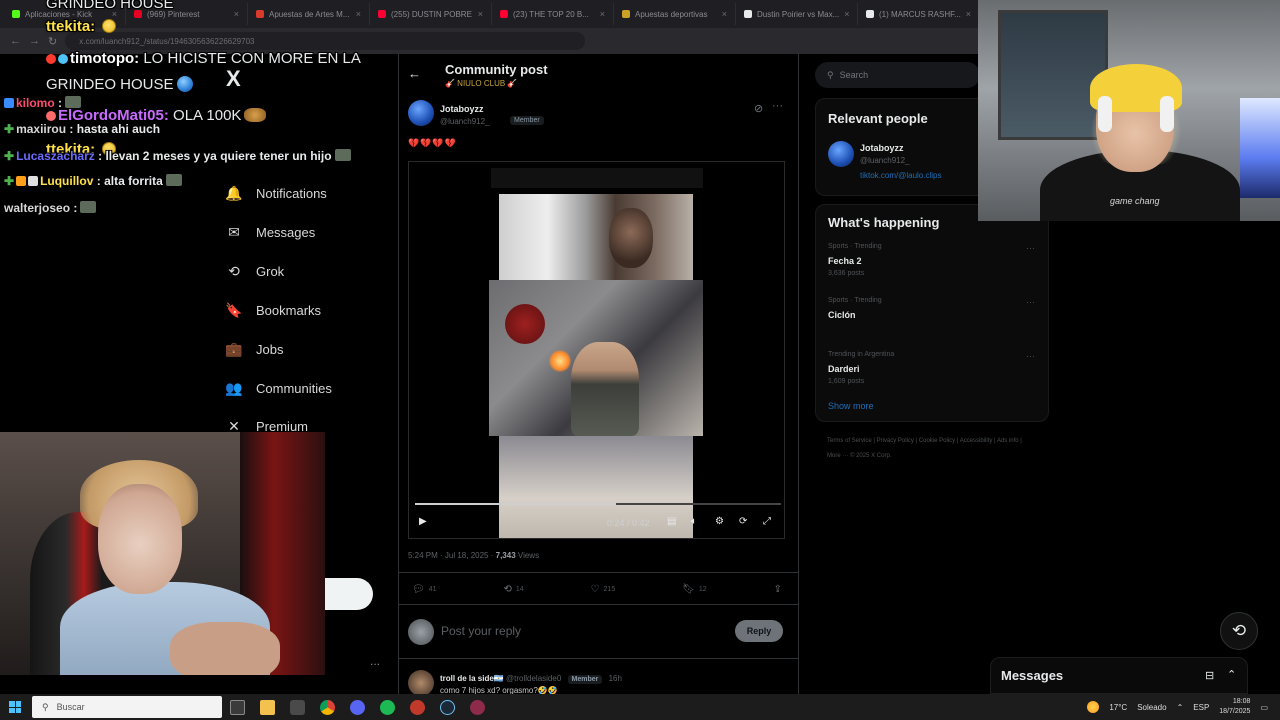 The height and width of the screenshot is (720, 1280). What do you see at coordinates (104, 58) in the screenshot?
I see `chat-username: timotopo:` at bounding box center [104, 58].